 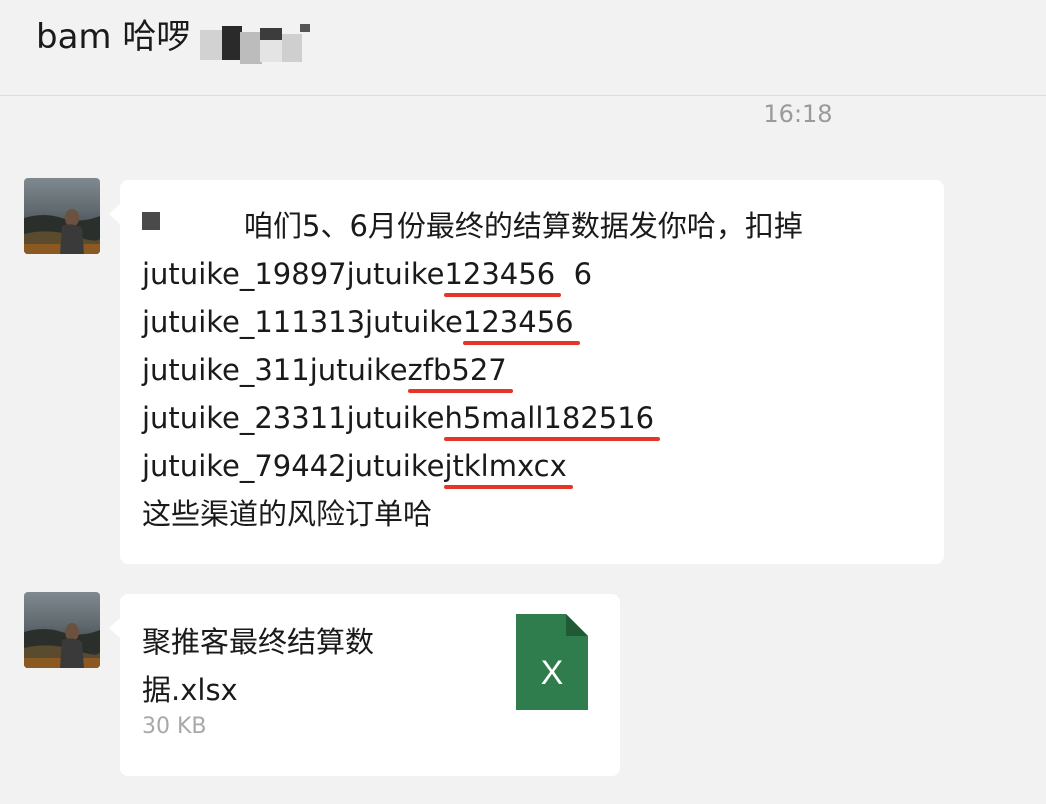 I want to click on square-glyph-icon, so click(x=151, y=221).